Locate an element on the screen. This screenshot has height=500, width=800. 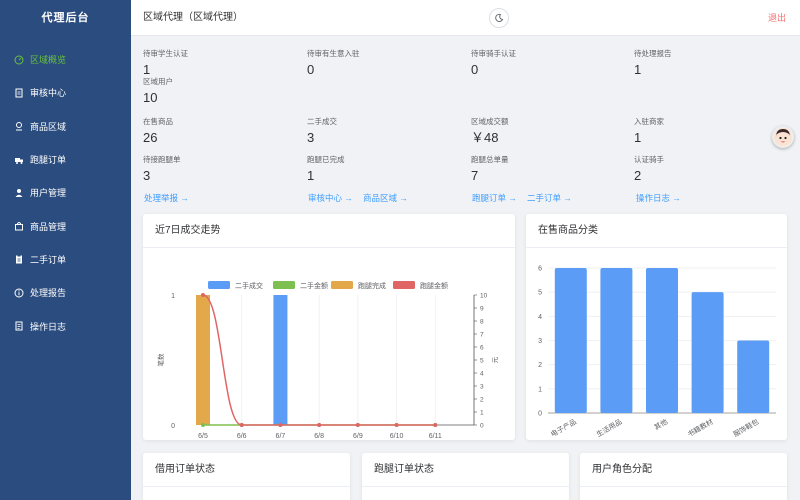
right-tick-label: 5 is located at coordinates (482, 361).